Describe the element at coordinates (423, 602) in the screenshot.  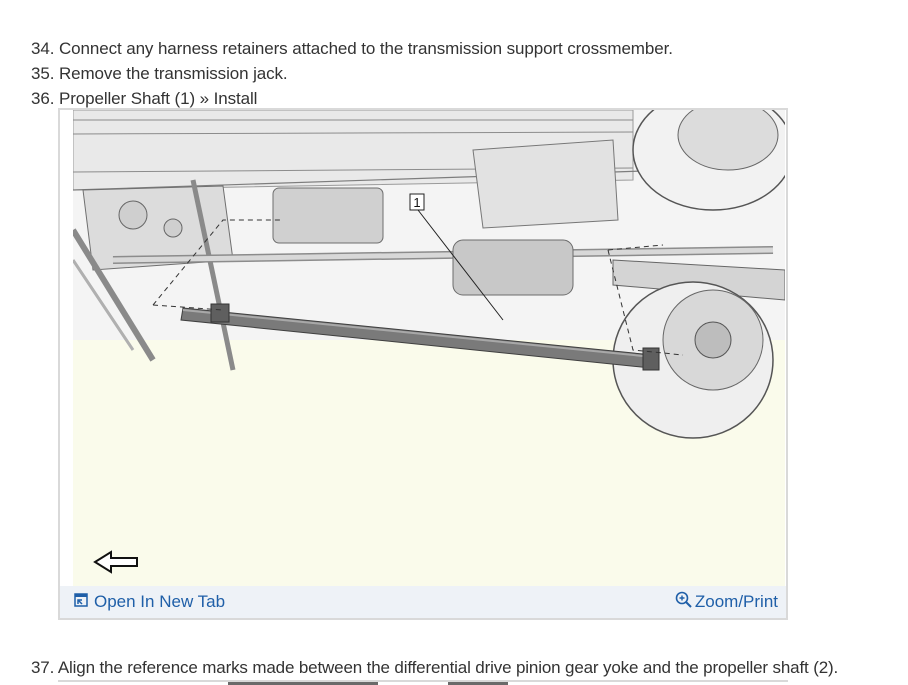
I see `figure-footer: Open In New Tab Zoom/Print` at that location.